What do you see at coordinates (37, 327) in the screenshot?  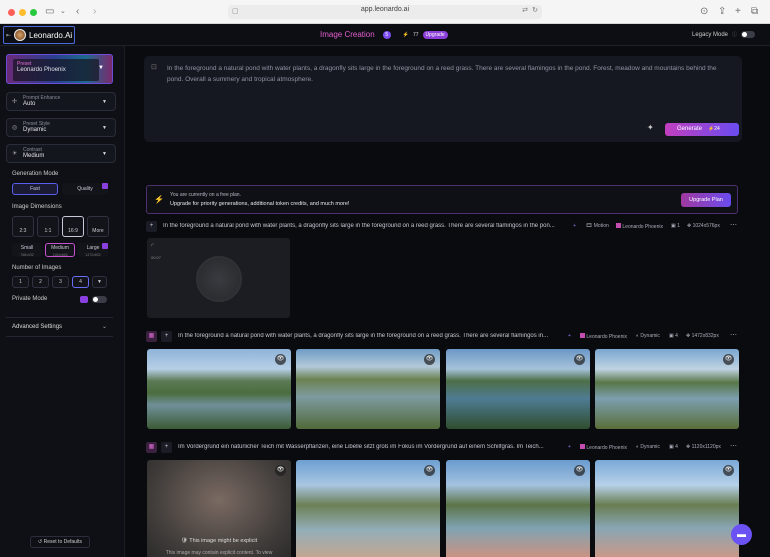 I see `advanced-settings-label: Advanced Settings` at bounding box center [37, 327].